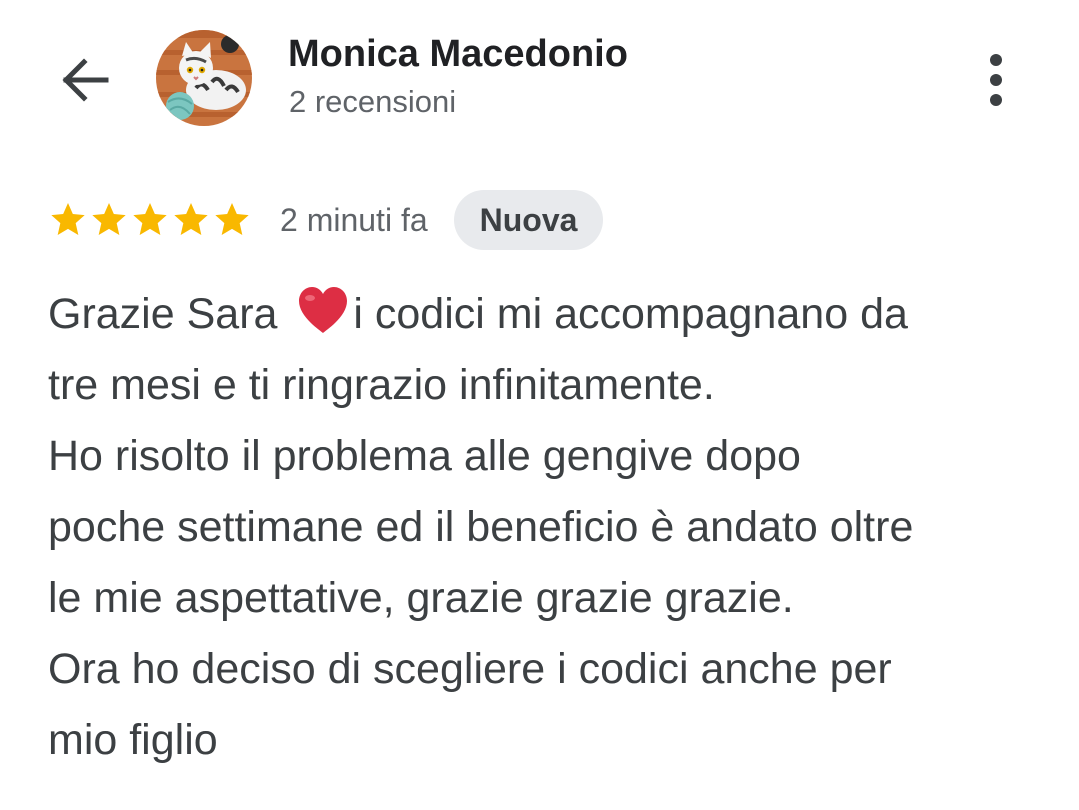  Describe the element at coordinates (133, 740) in the screenshot. I see `review-line: mio figlio` at that location.